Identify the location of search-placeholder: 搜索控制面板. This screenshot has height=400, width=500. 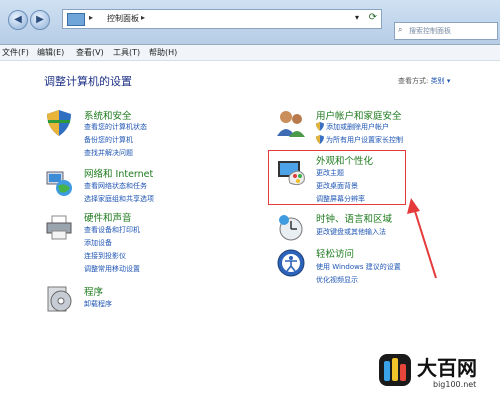
(430, 31).